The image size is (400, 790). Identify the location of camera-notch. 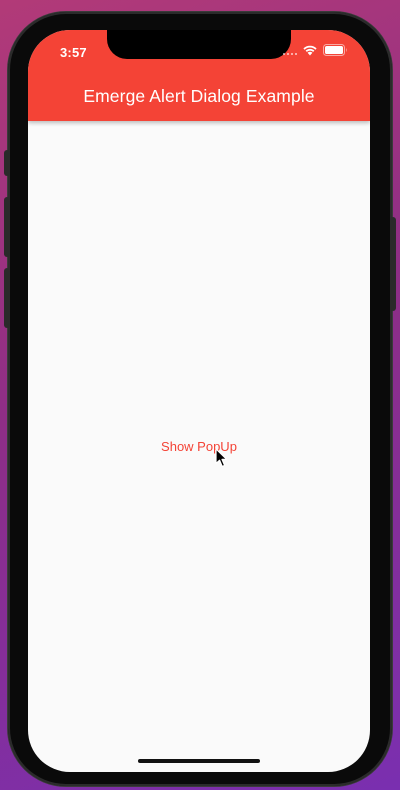
(199, 44).